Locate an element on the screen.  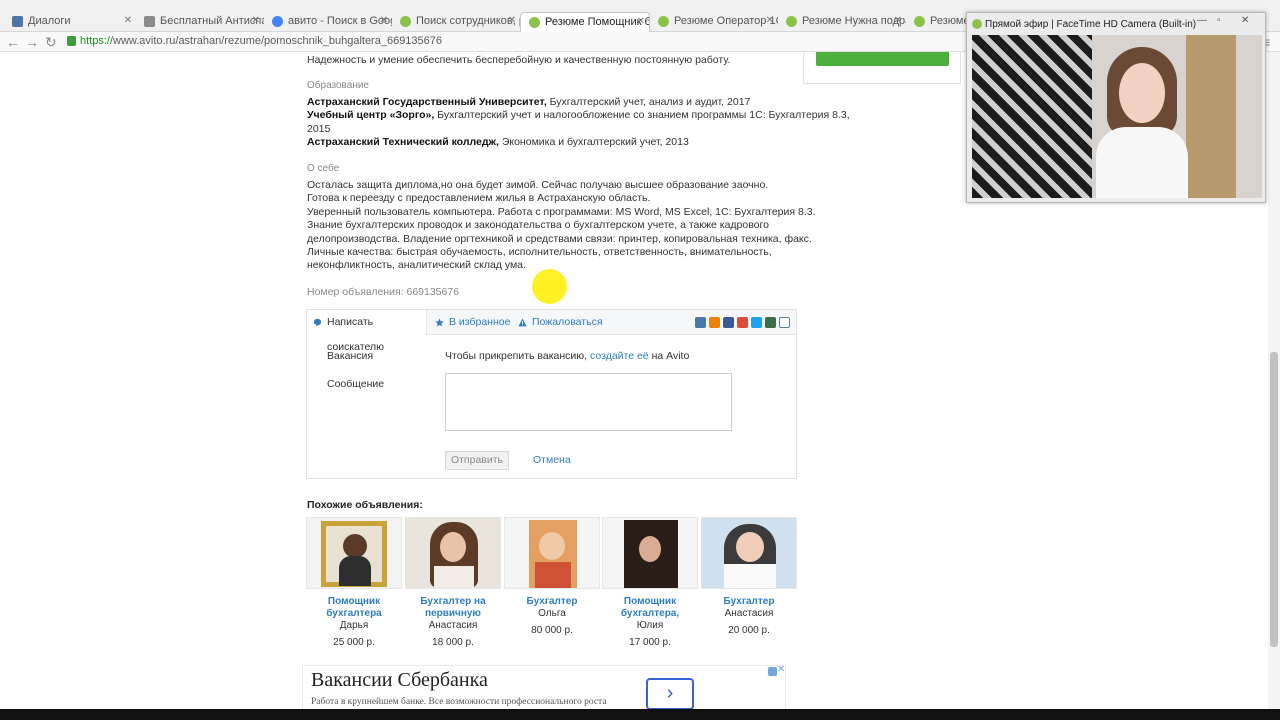
send-button: Отправить is located at coordinates (477, 460).